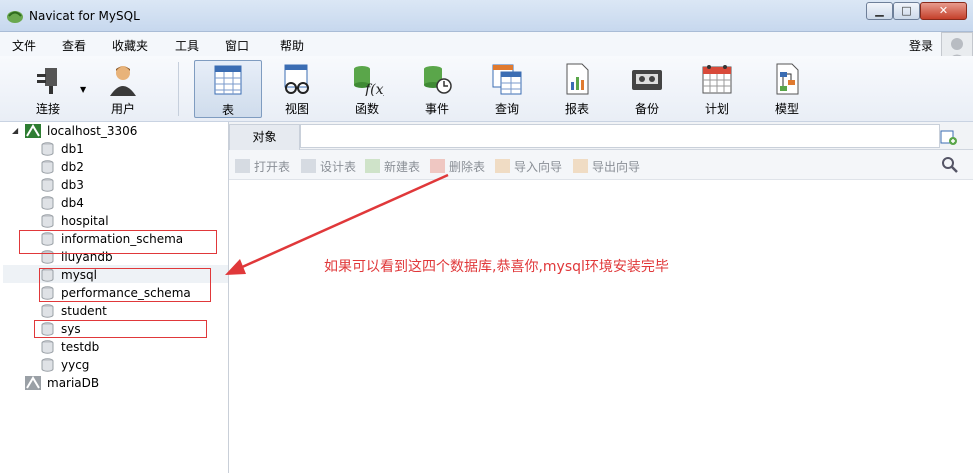 The image size is (973, 473). I want to click on highlight-box-mysql-performance, so click(125, 285).